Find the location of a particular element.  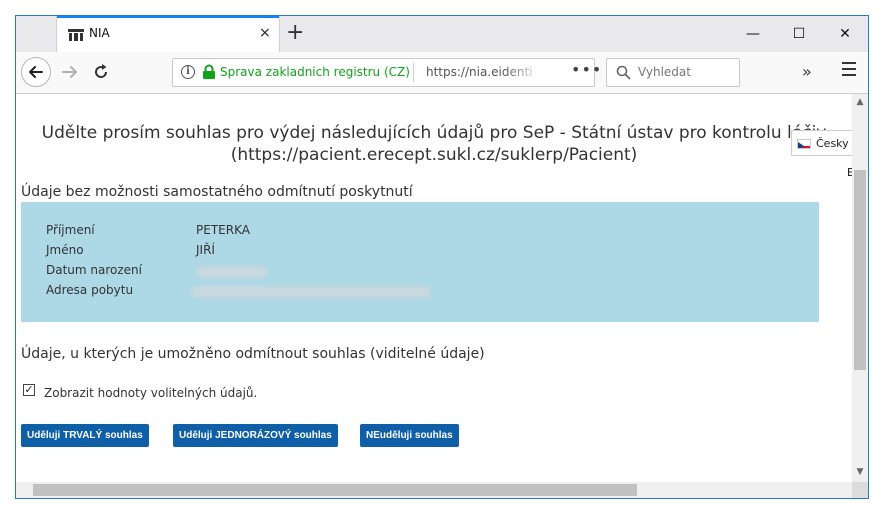

field-label-firstname: Jméno is located at coordinates (65, 250).